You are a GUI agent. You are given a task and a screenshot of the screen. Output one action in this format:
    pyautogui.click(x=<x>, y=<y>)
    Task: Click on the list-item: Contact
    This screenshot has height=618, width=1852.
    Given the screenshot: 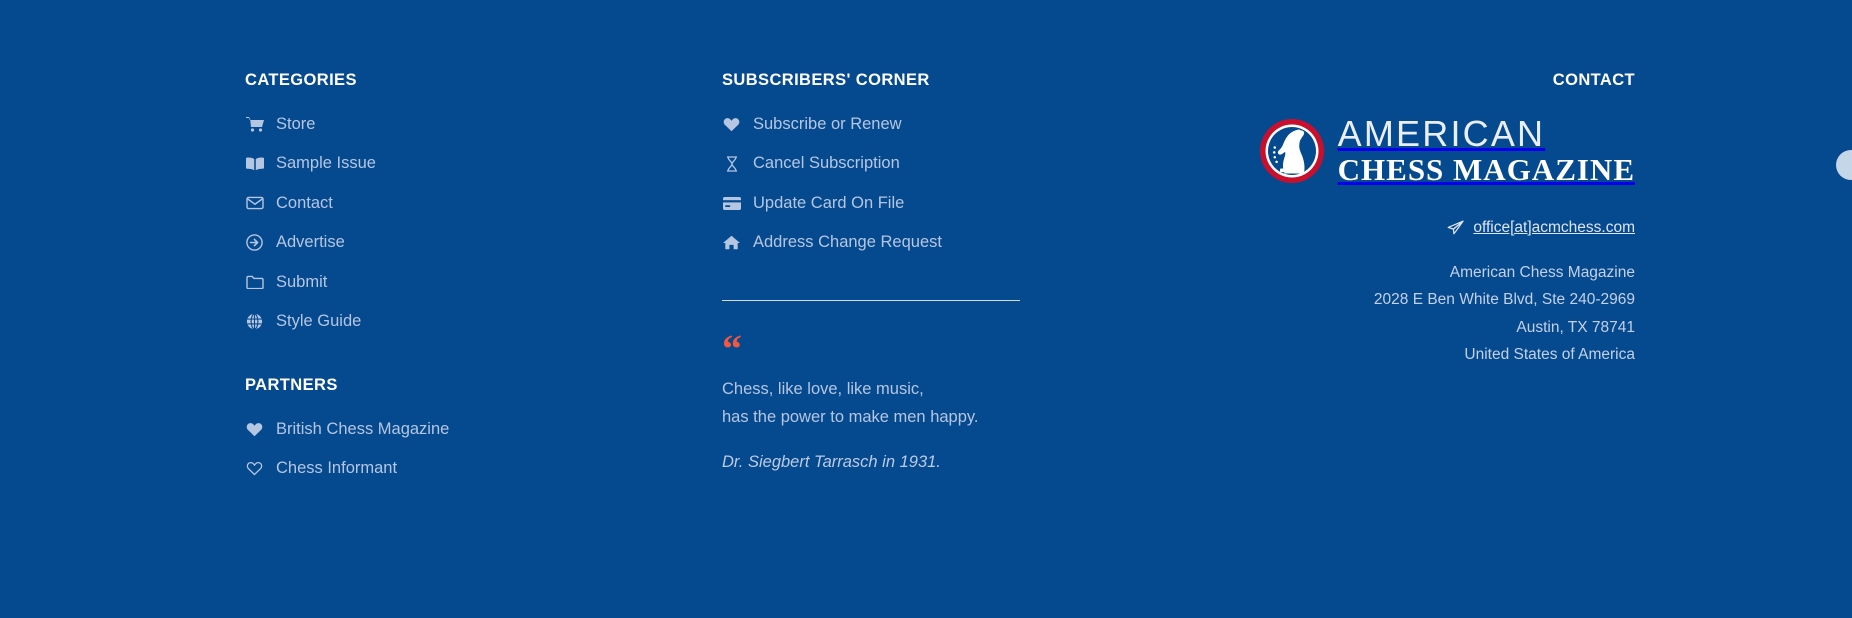 What is the action you would take?
    pyautogui.click(x=410, y=203)
    